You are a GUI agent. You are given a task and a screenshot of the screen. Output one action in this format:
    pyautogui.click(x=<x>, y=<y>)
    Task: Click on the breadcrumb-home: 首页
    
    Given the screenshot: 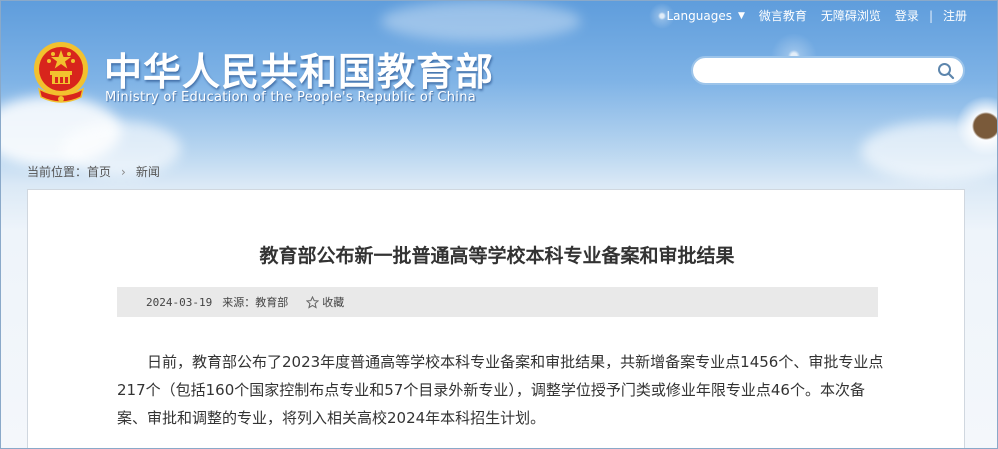 What is the action you would take?
    pyautogui.click(x=99, y=171)
    